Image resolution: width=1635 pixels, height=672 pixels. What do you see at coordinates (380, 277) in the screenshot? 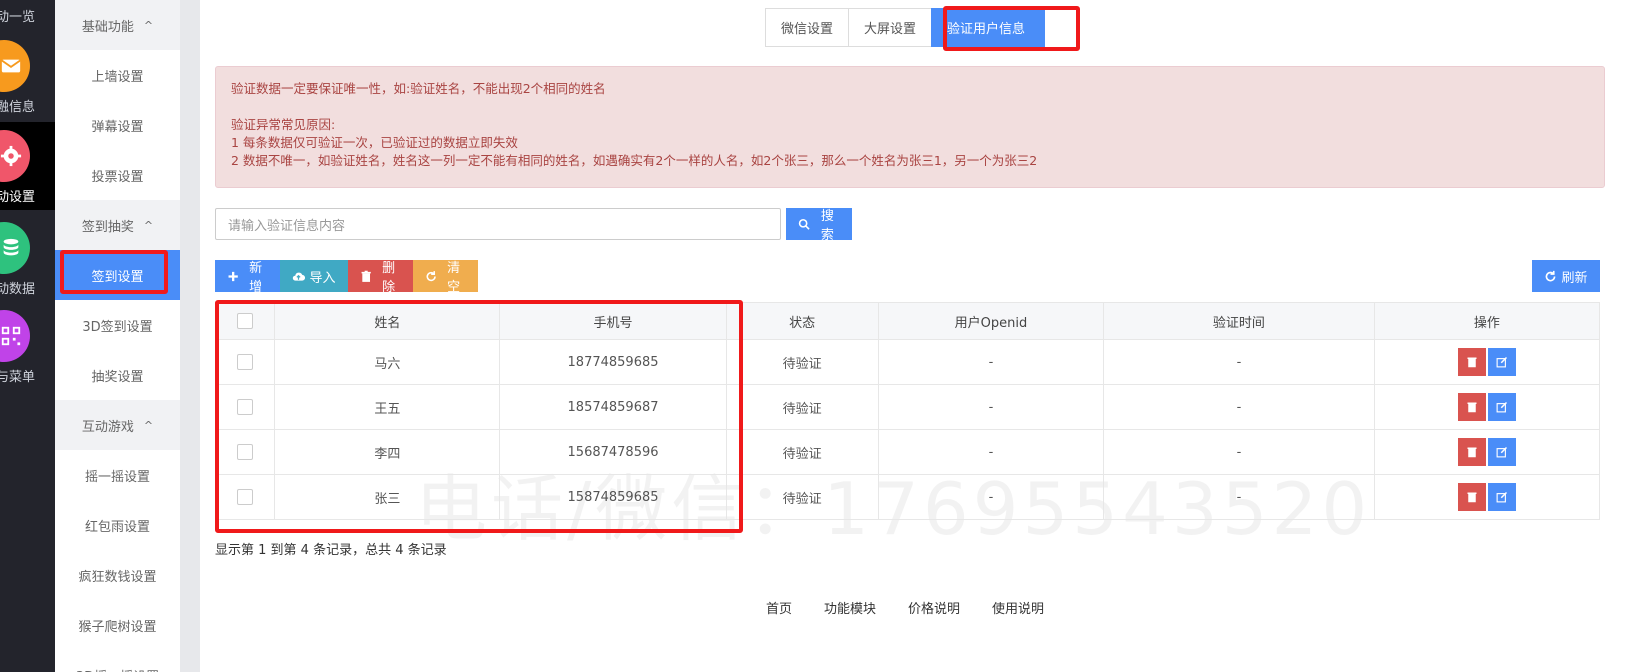
I see `delete-button: 删除` at bounding box center [380, 277].